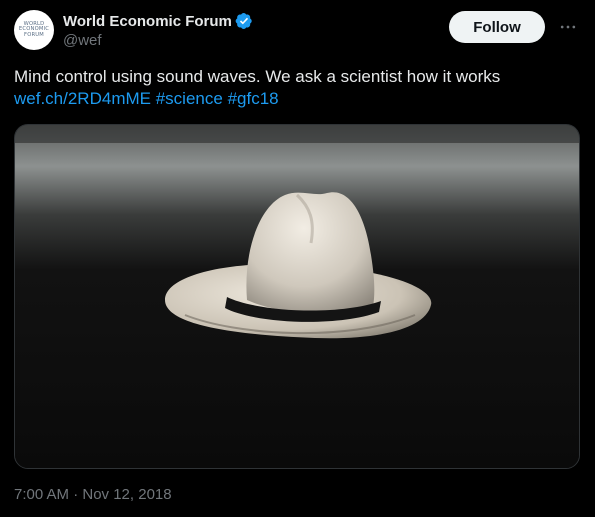 Image resolution: width=595 pixels, height=517 pixels. What do you see at coordinates (497, 27) in the screenshot?
I see `follow-button: Follow` at bounding box center [497, 27].